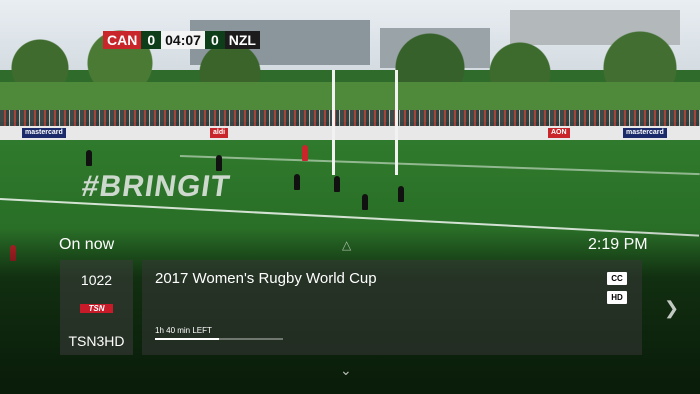  Describe the element at coordinates (96, 280) in the screenshot. I see `channel-number: 1022` at that location.